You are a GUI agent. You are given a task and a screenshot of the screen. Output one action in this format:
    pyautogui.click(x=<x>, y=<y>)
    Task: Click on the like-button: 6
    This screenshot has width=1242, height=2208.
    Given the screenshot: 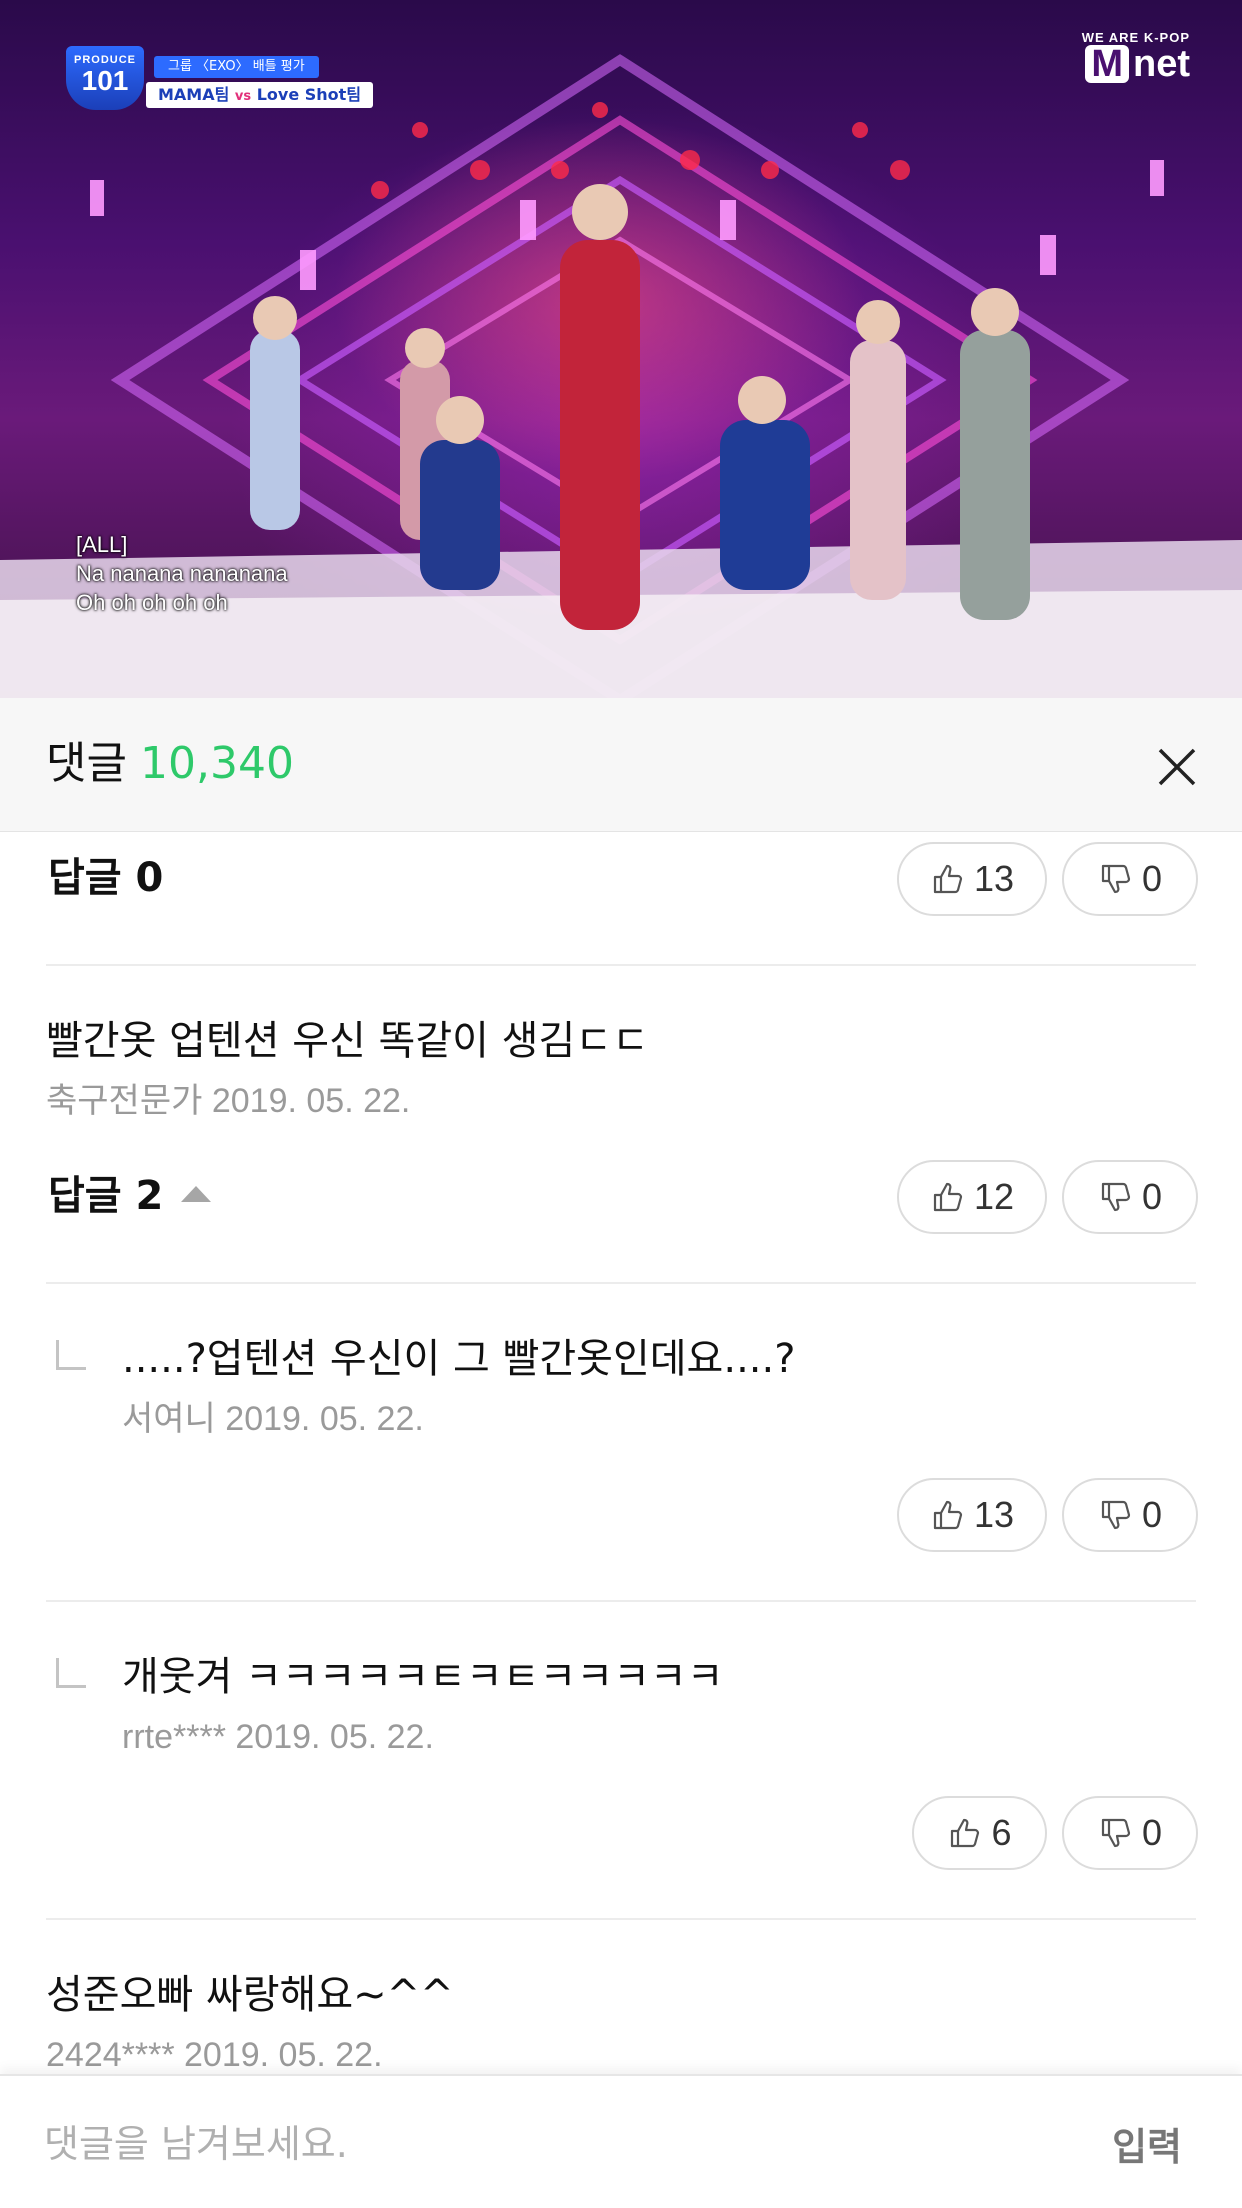 What is the action you would take?
    pyautogui.click(x=979, y=1833)
    